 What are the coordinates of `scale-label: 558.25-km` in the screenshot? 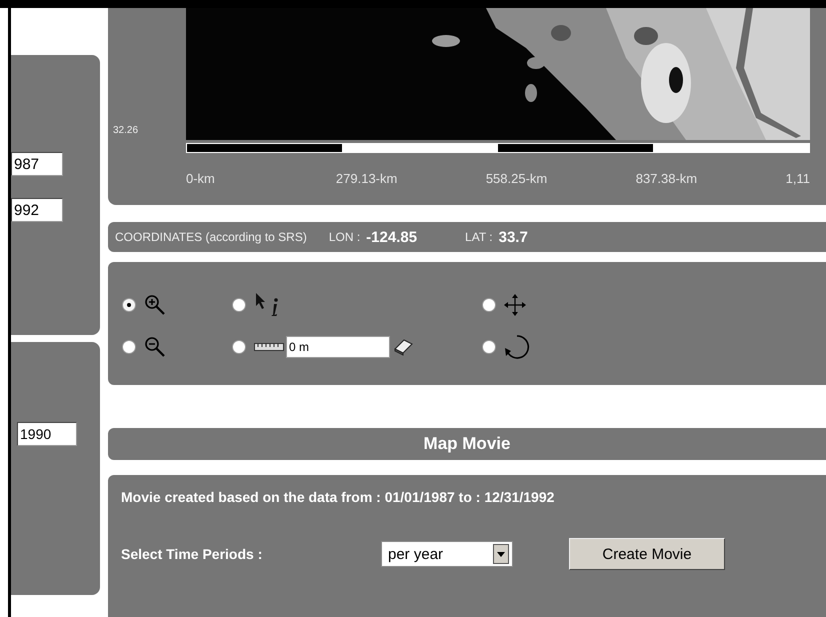 It's located at (517, 178).